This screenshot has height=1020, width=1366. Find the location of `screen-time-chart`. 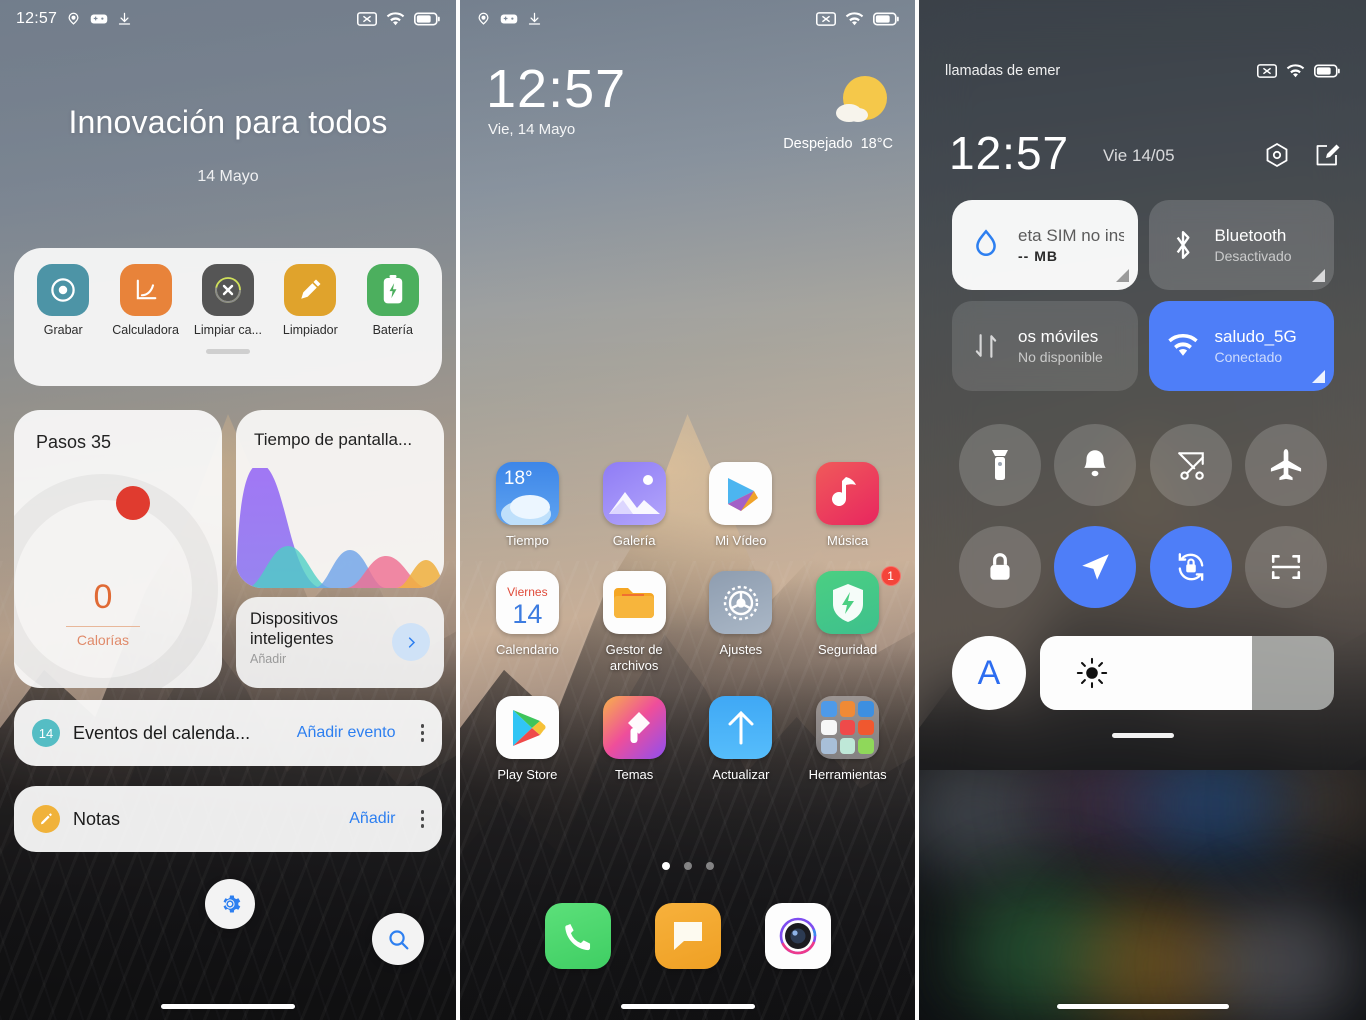

screen-time-chart is located at coordinates (340, 528).